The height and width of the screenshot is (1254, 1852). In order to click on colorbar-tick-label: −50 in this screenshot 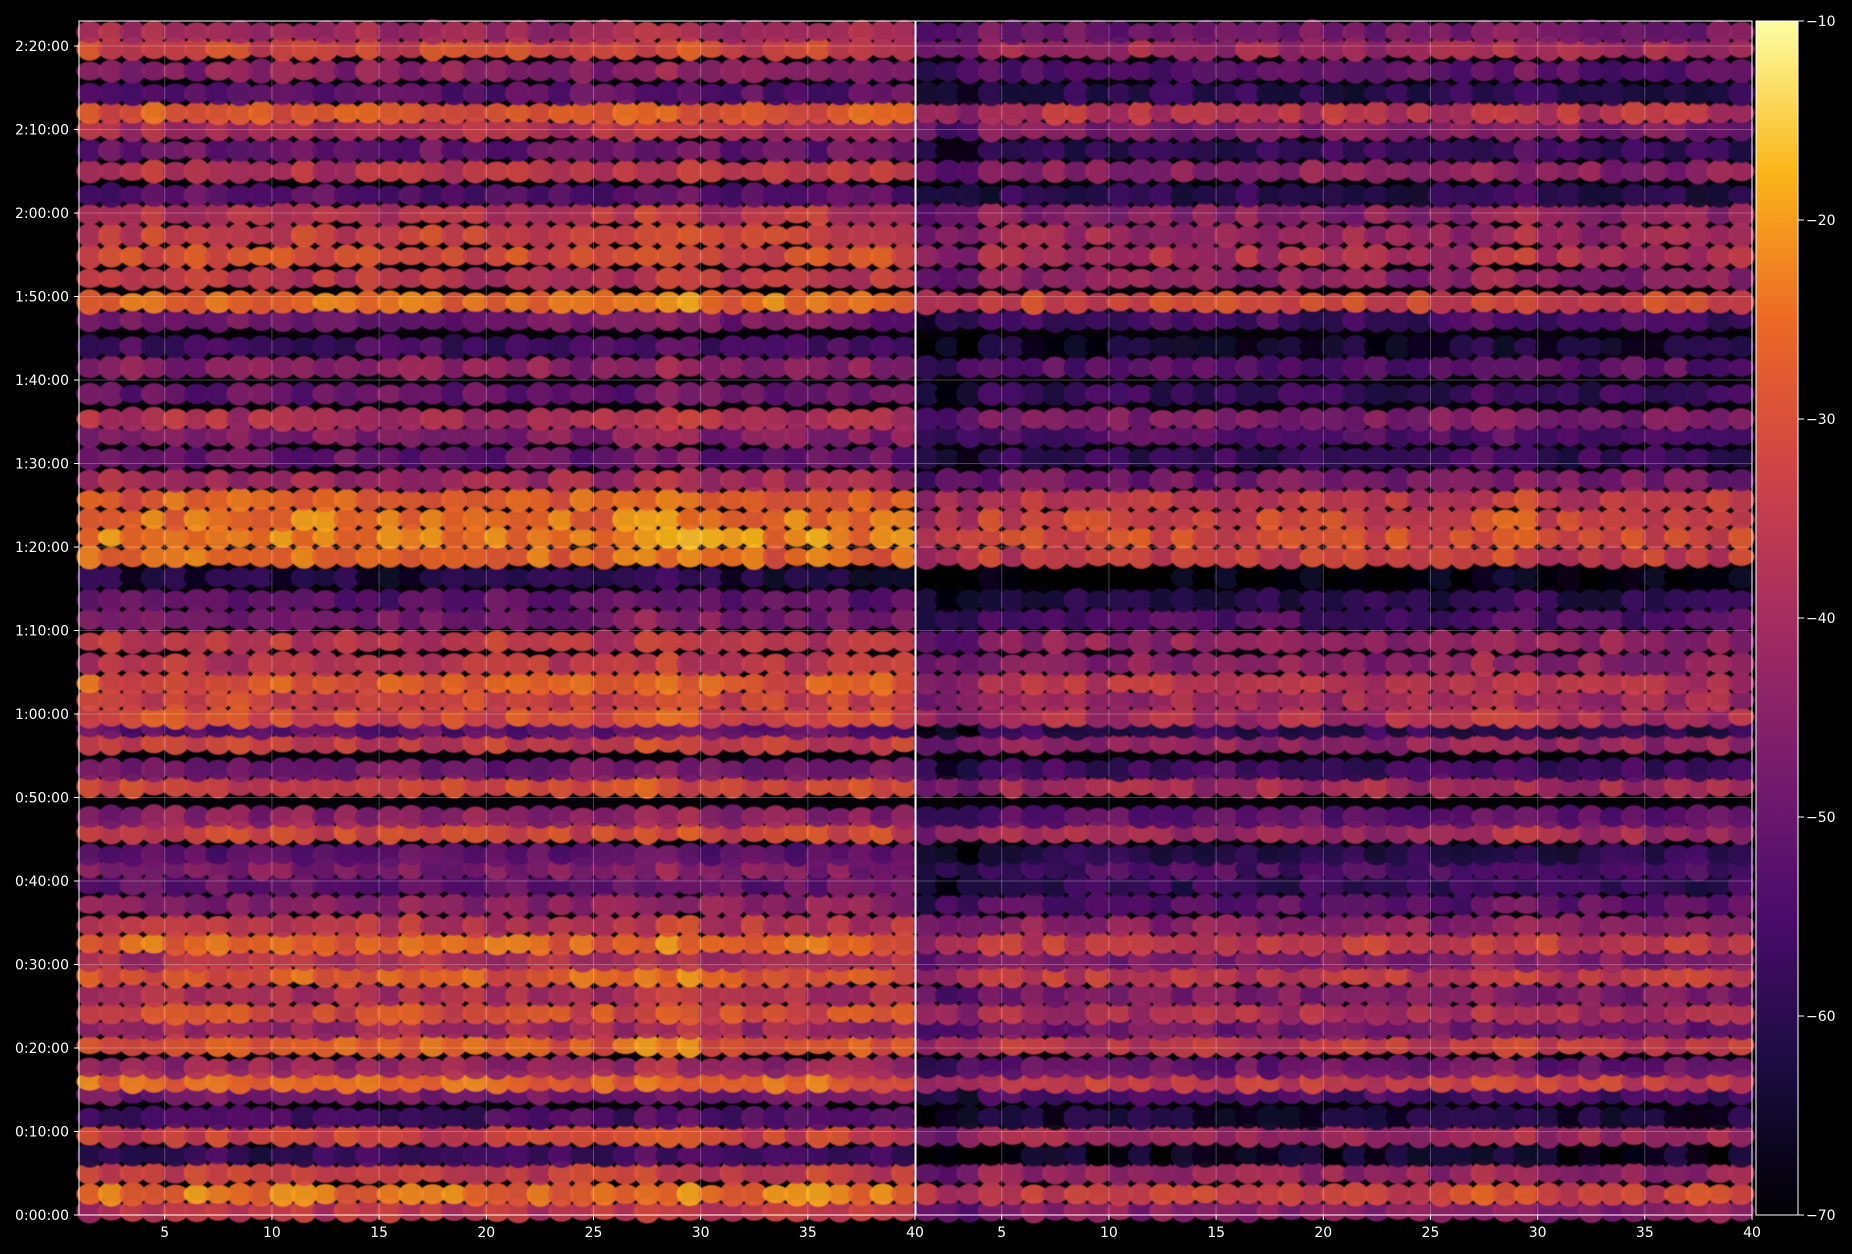, I will do `click(1821, 818)`.